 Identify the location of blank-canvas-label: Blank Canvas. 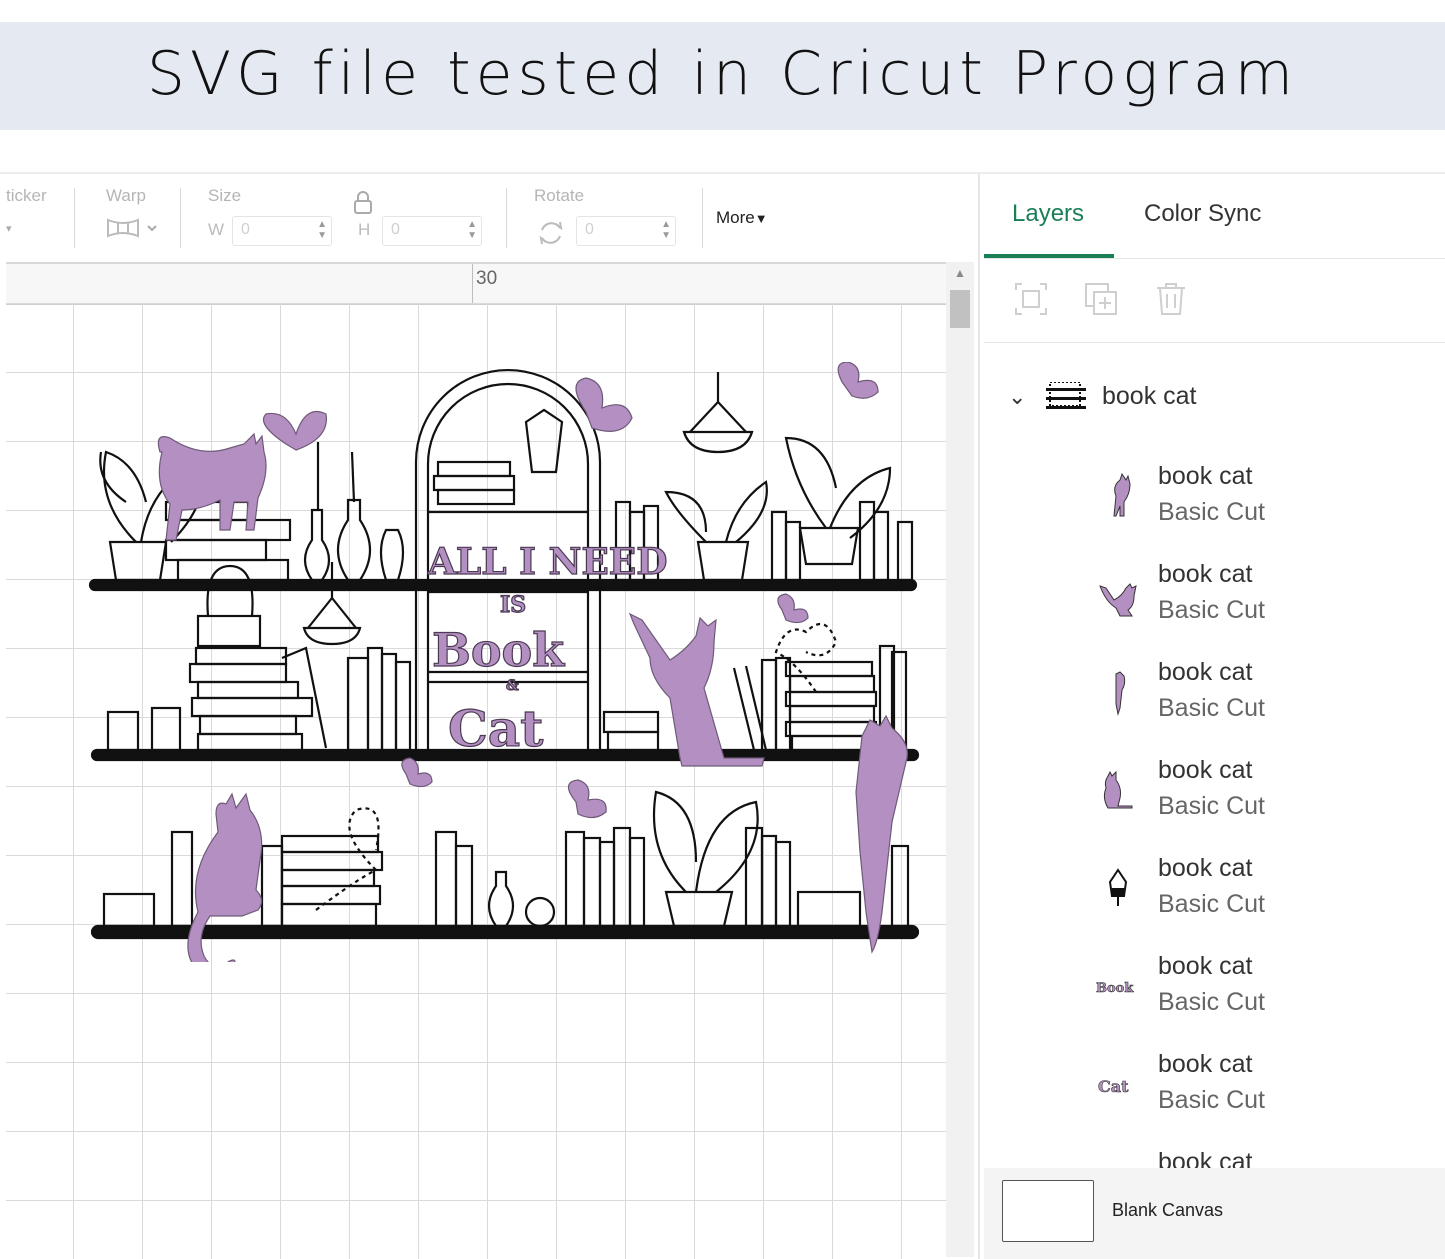
(1168, 1210).